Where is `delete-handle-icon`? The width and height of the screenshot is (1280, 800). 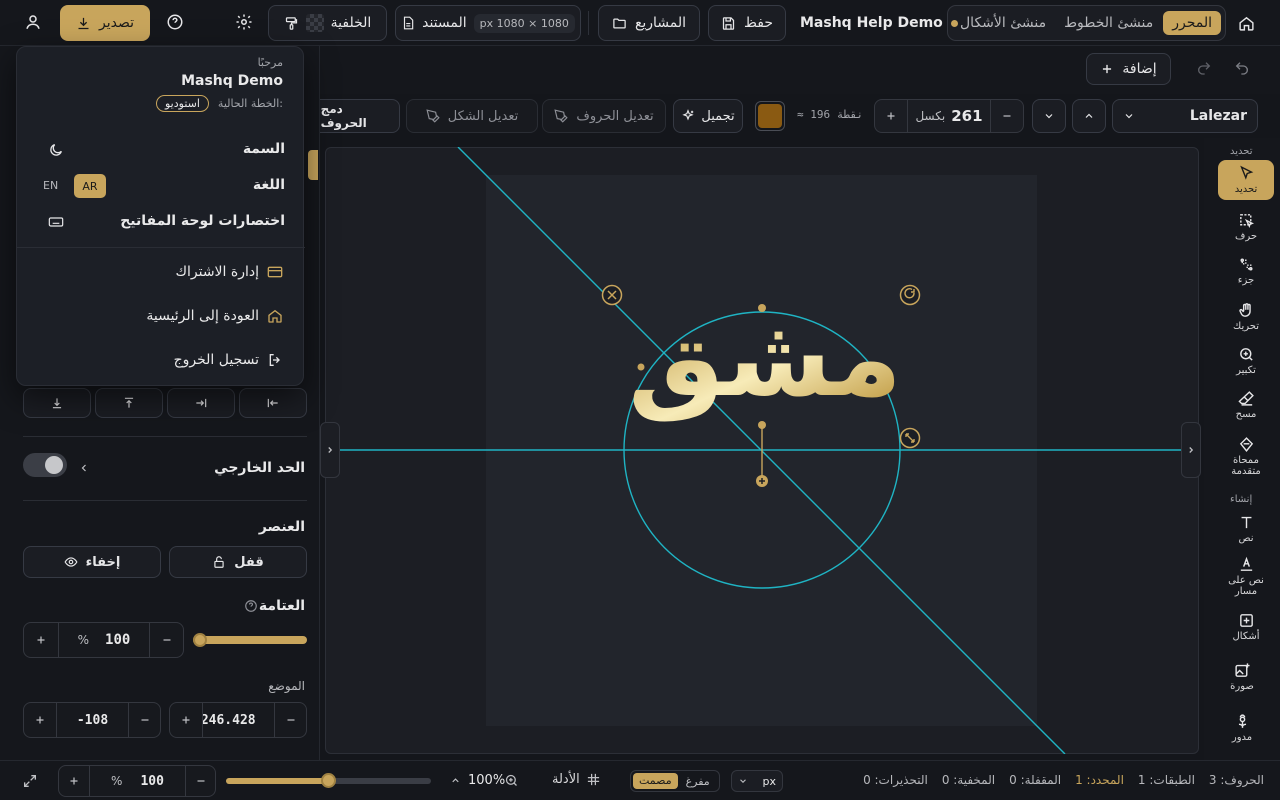
delete-handle-icon is located at coordinates (612, 295).